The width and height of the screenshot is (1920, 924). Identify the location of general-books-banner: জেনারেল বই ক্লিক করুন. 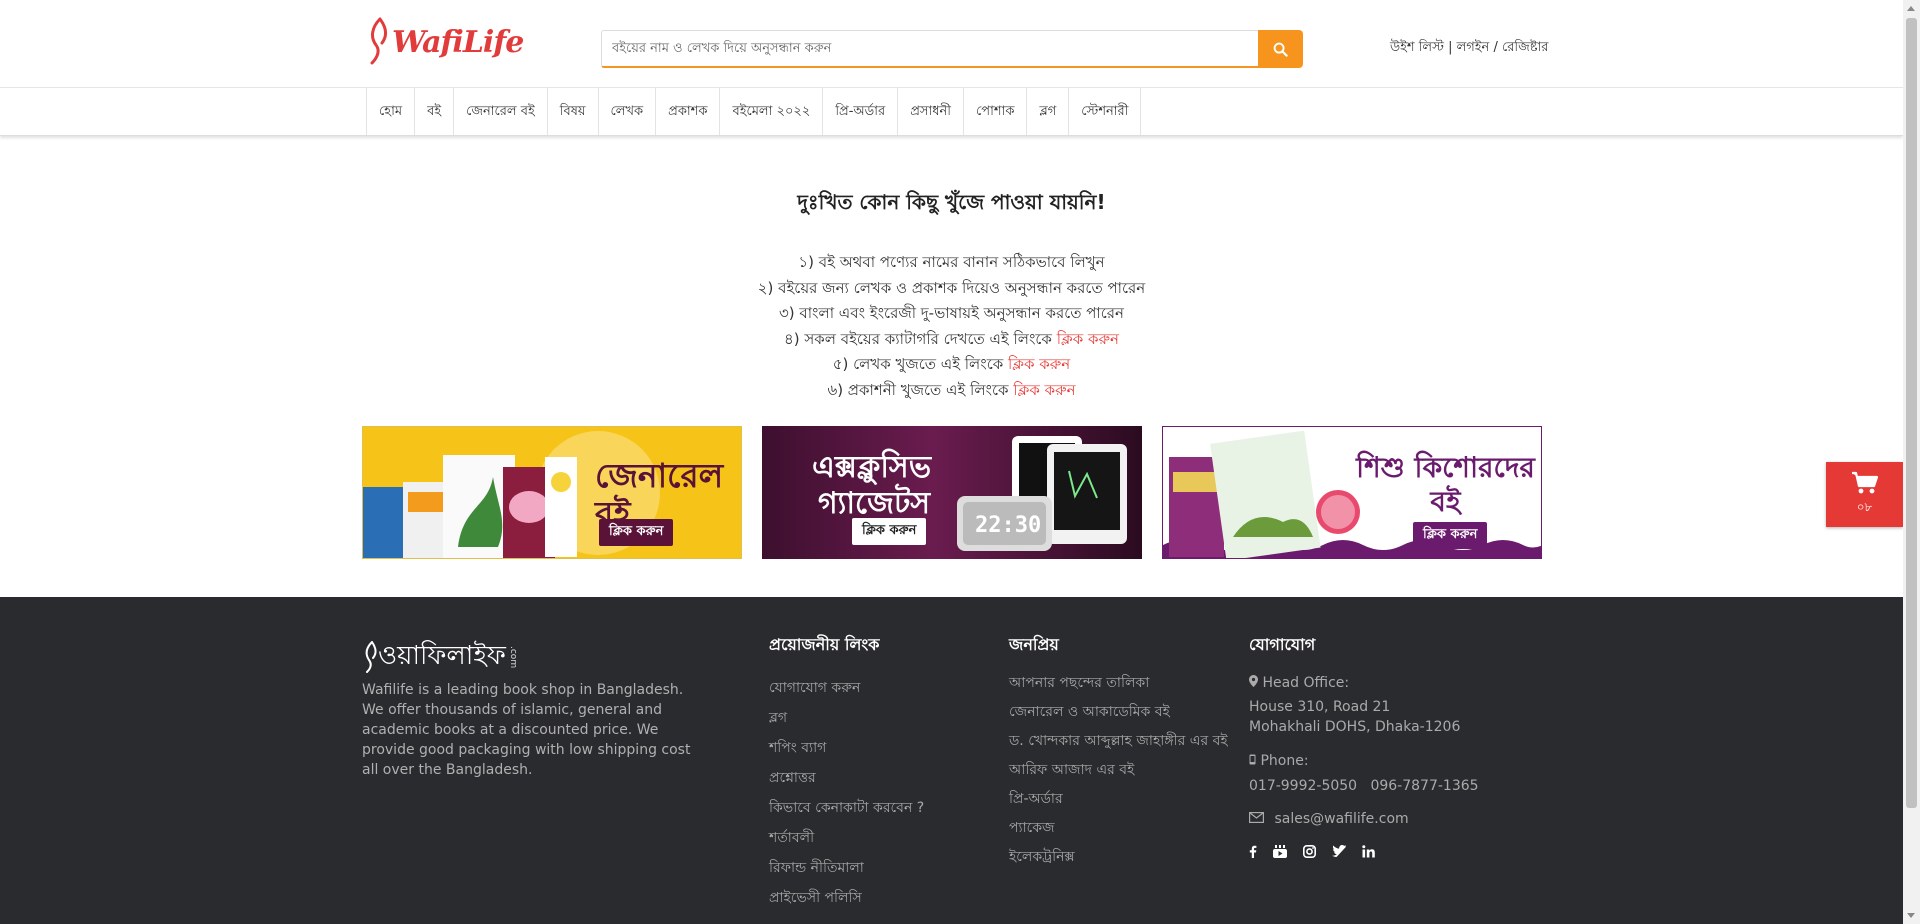
(552, 492).